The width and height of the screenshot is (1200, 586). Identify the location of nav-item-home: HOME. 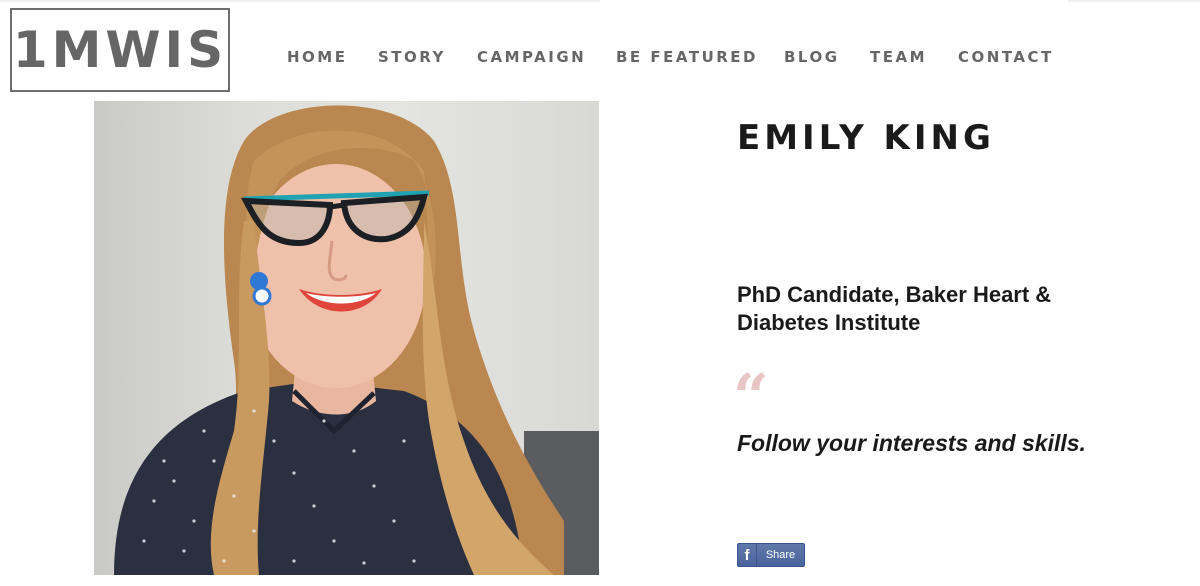
(317, 57).